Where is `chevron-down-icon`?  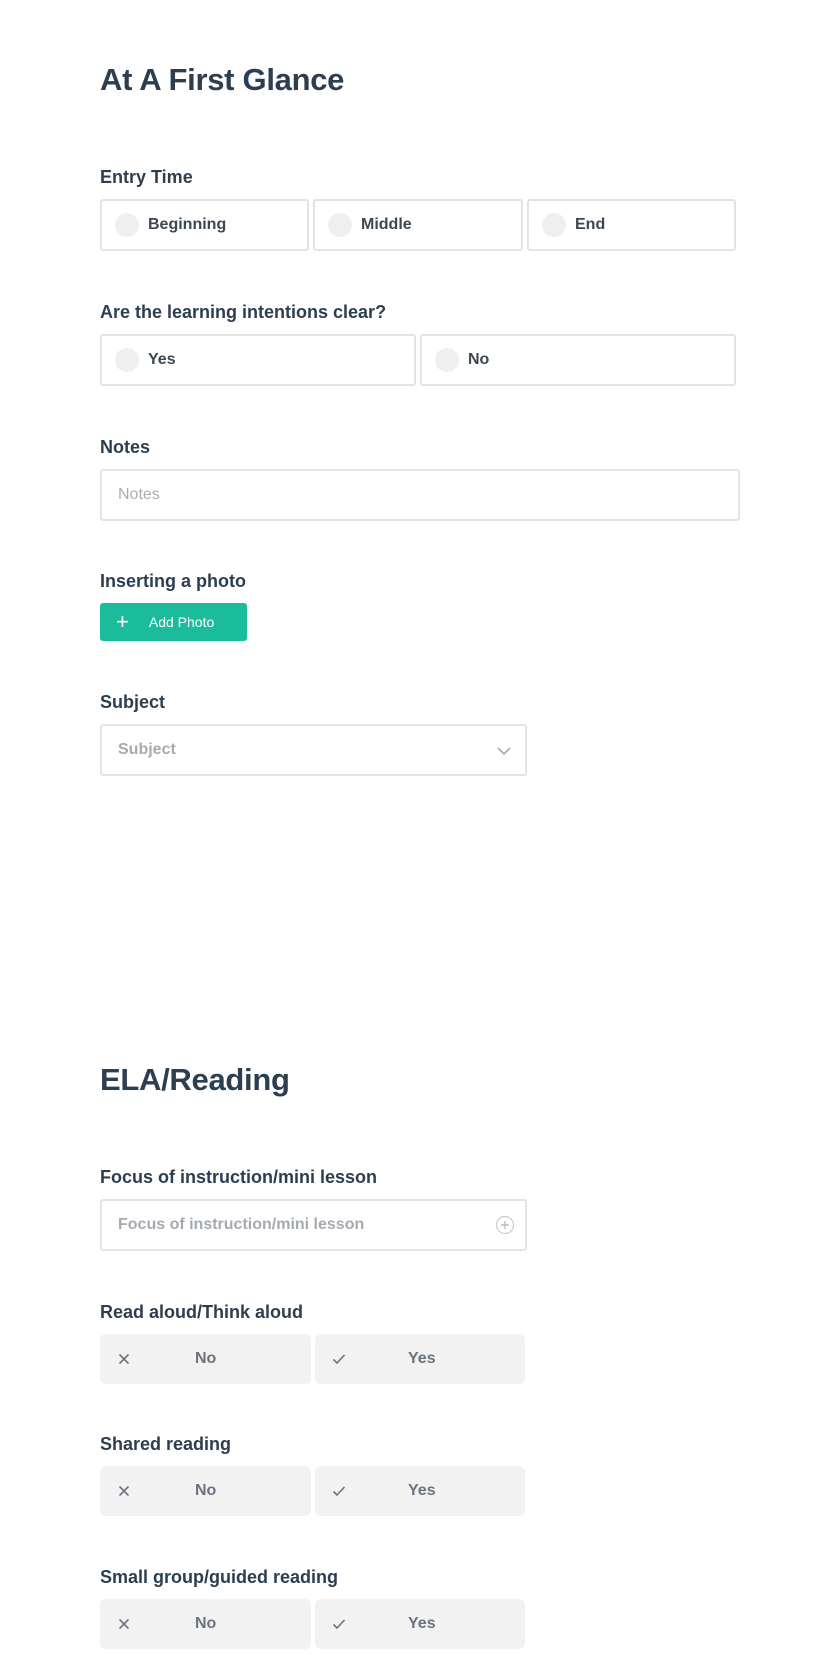
chevron-down-icon is located at coordinates (504, 753).